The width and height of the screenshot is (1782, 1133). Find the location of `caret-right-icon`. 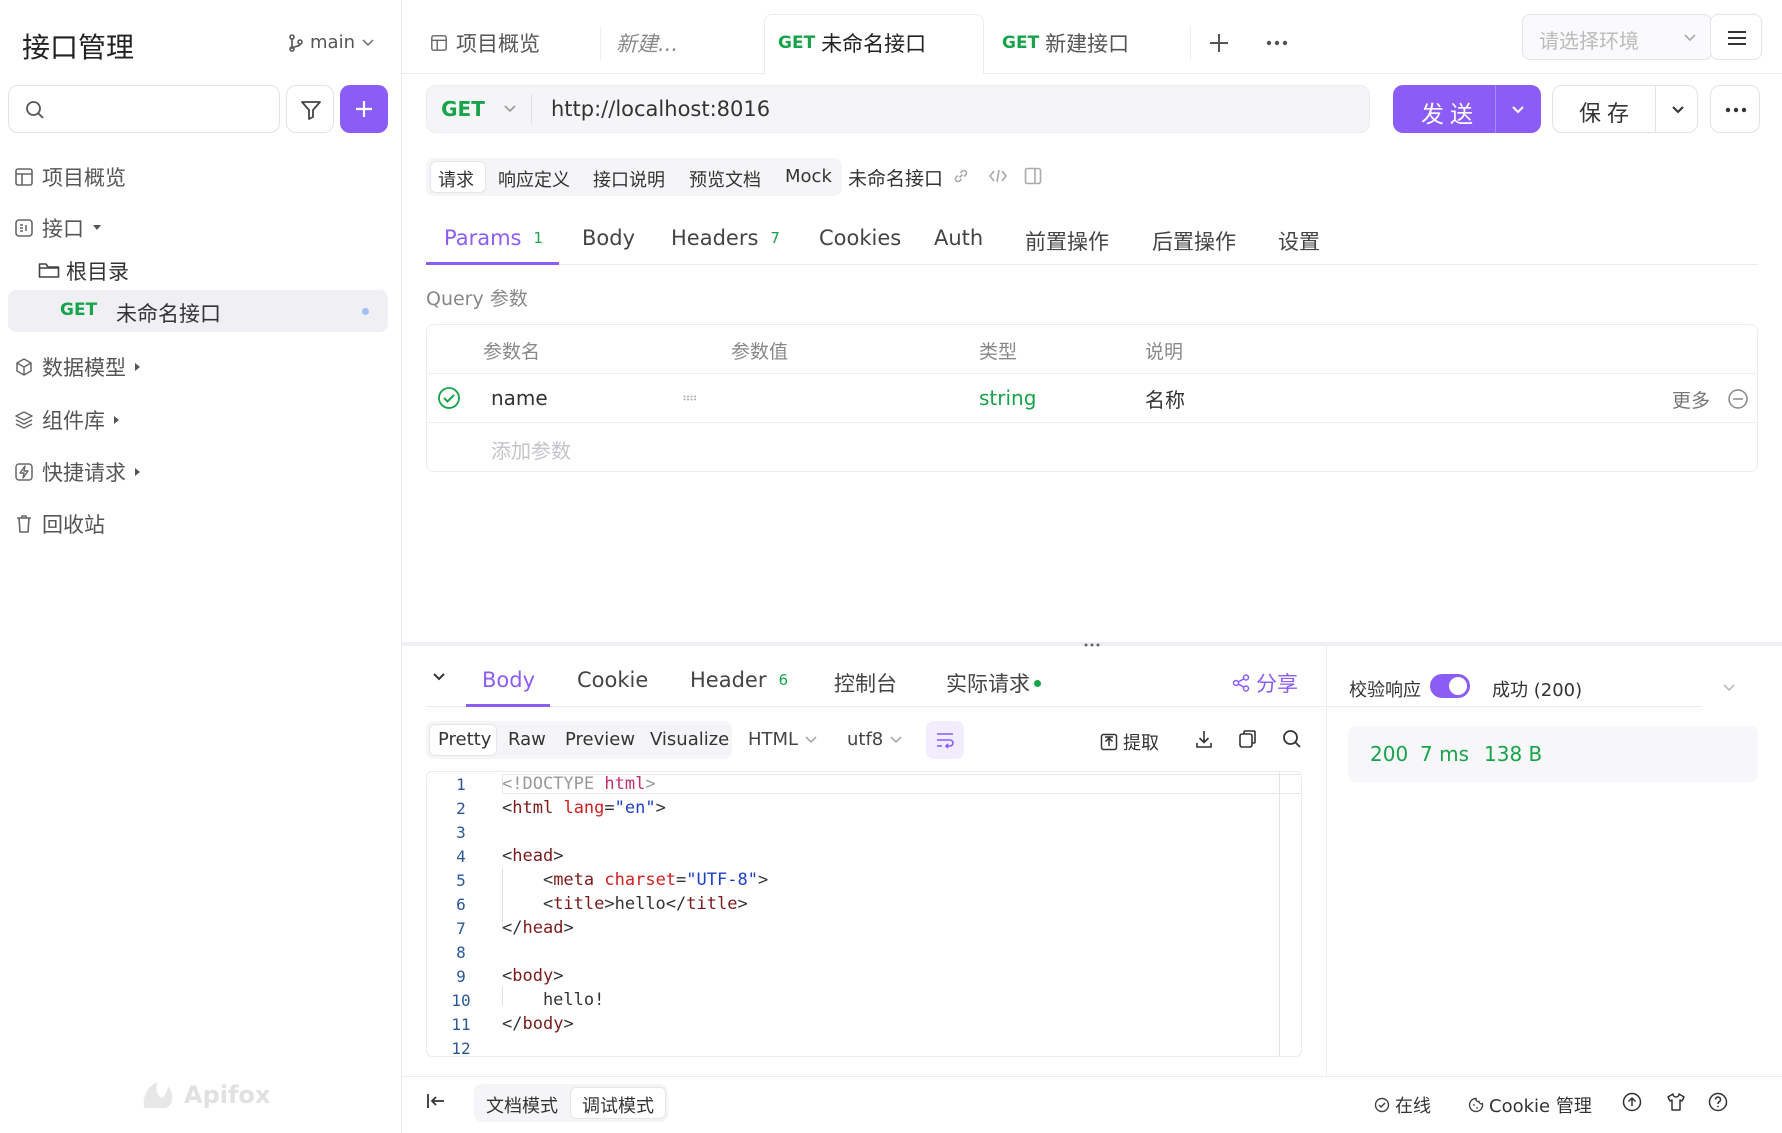

caret-right-icon is located at coordinates (137, 367).